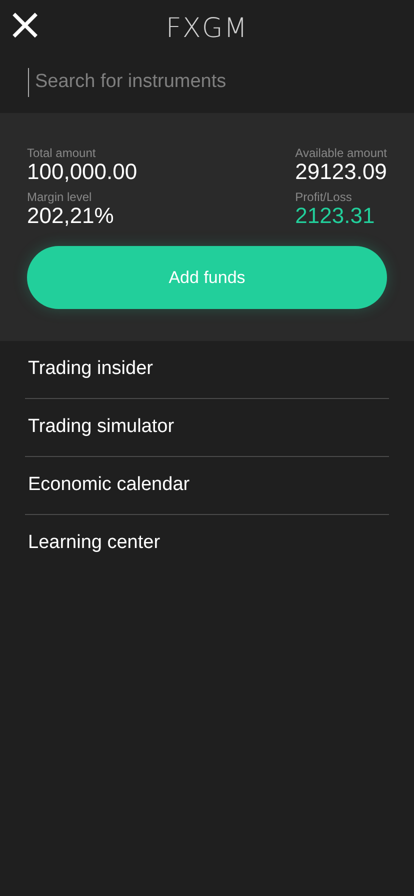 The width and height of the screenshot is (414, 896). Describe the element at coordinates (341, 172) in the screenshot. I see `stat-value: 29123.09` at that location.